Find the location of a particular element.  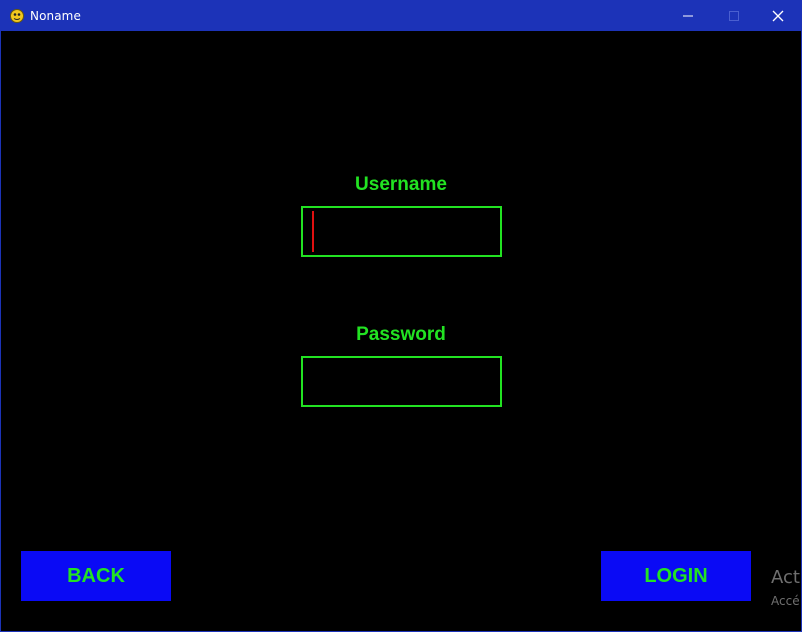

close-button is located at coordinates (778, 16).